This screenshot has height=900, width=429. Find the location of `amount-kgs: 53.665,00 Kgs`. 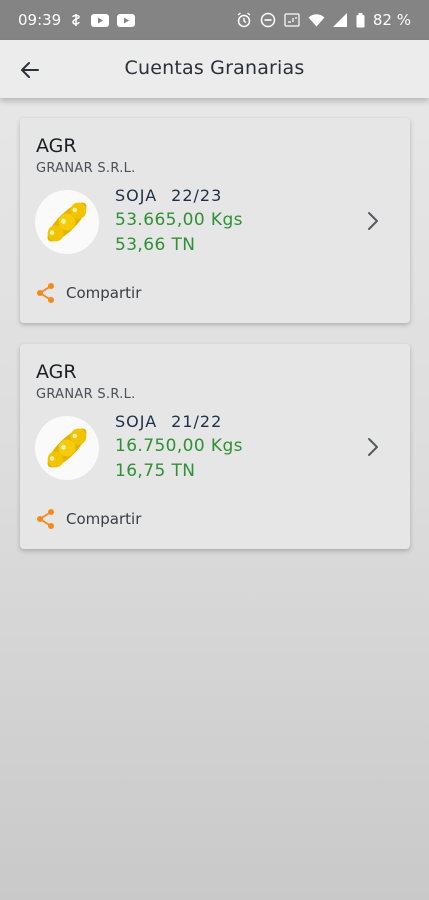

amount-kgs: 53.665,00 Kgs is located at coordinates (179, 220).